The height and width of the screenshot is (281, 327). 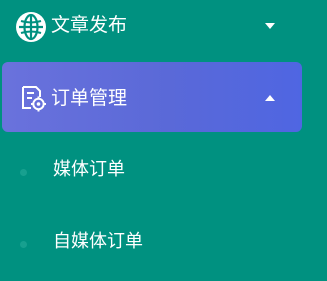 I want to click on chevron-down-icon, so click(x=270, y=26).